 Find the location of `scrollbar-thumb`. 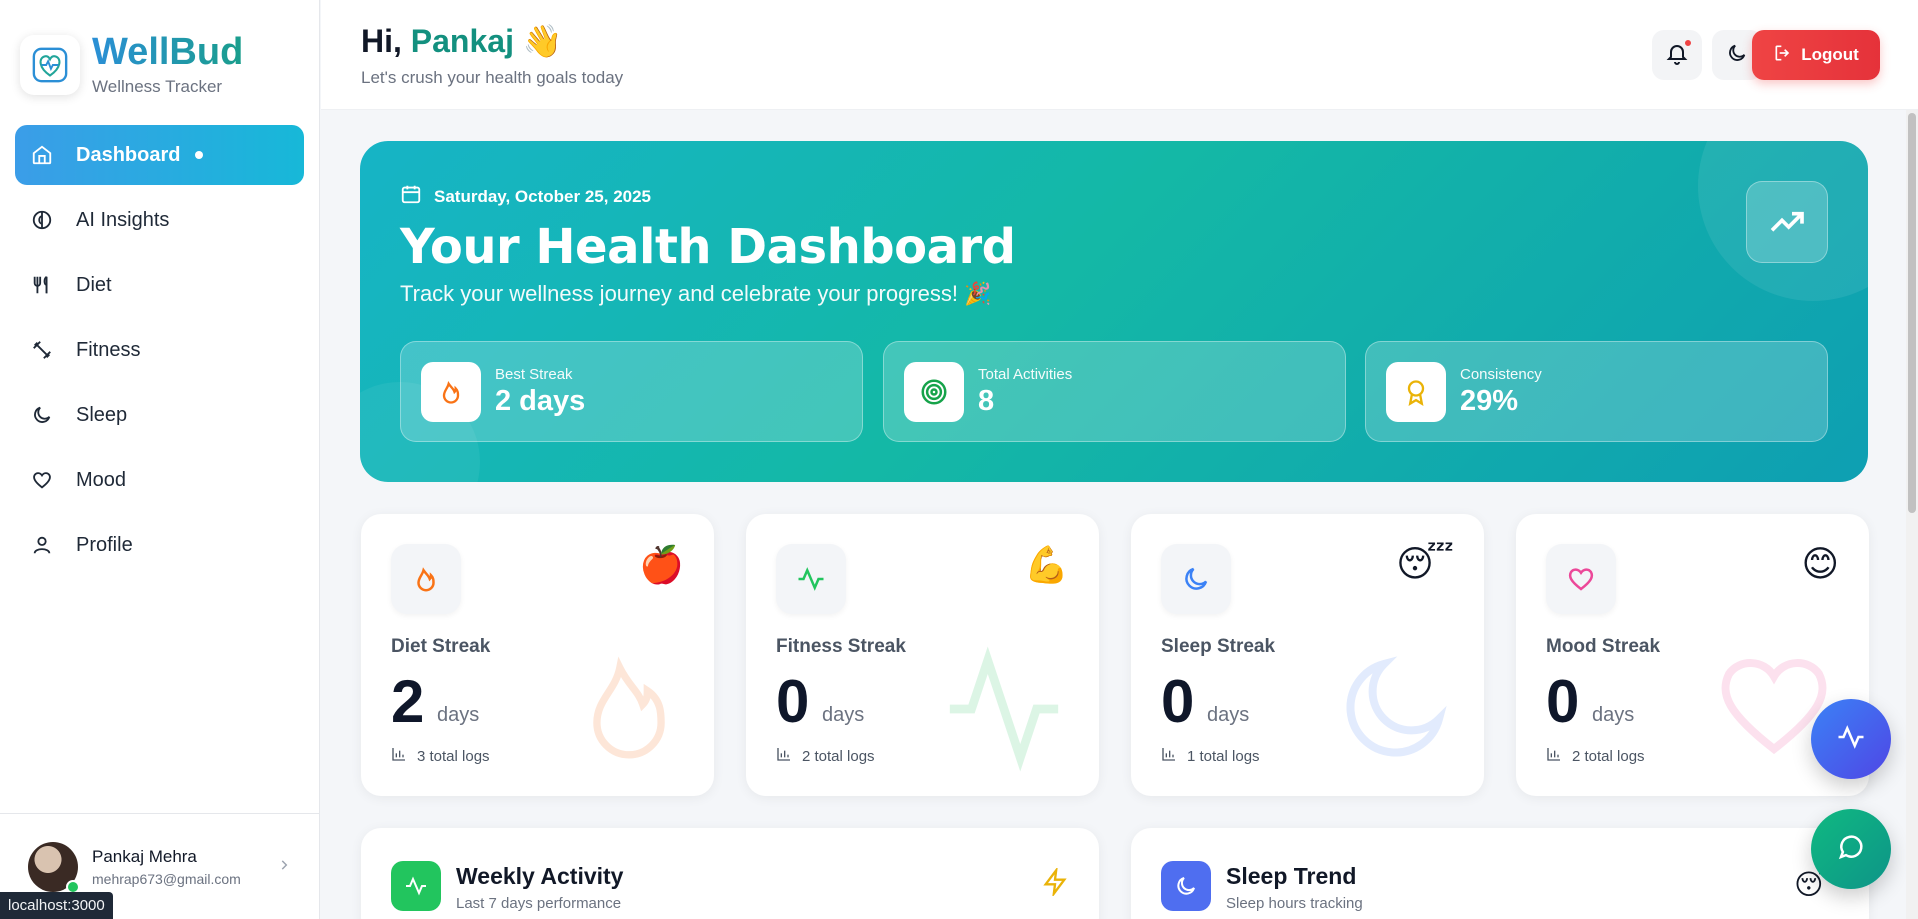

scrollbar-thumb is located at coordinates (1912, 313).